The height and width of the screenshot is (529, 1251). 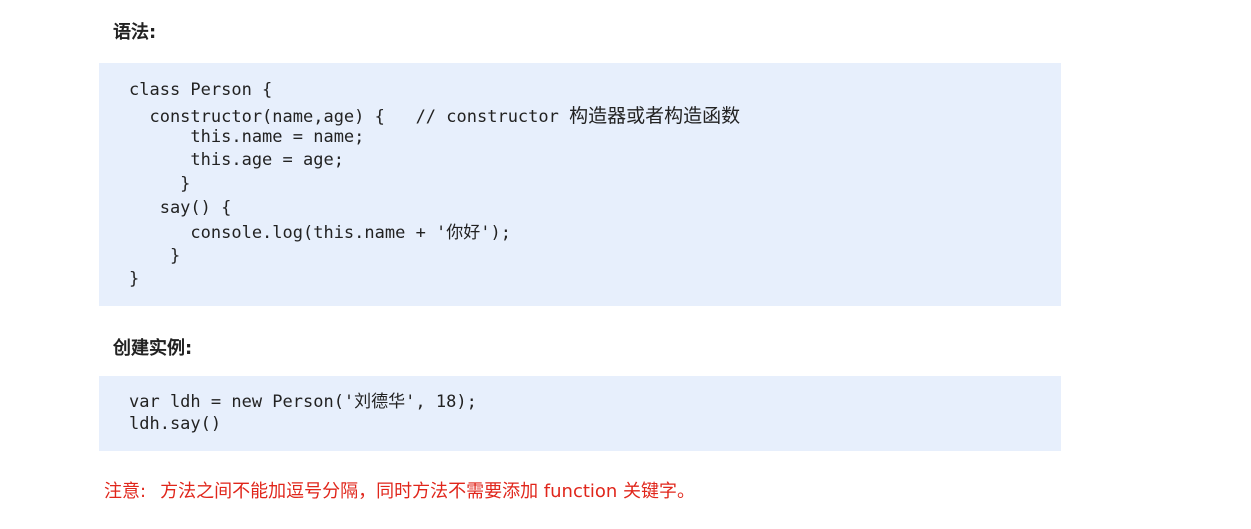 What do you see at coordinates (153, 348) in the screenshot?
I see `instance-heading: 创建实例:` at bounding box center [153, 348].